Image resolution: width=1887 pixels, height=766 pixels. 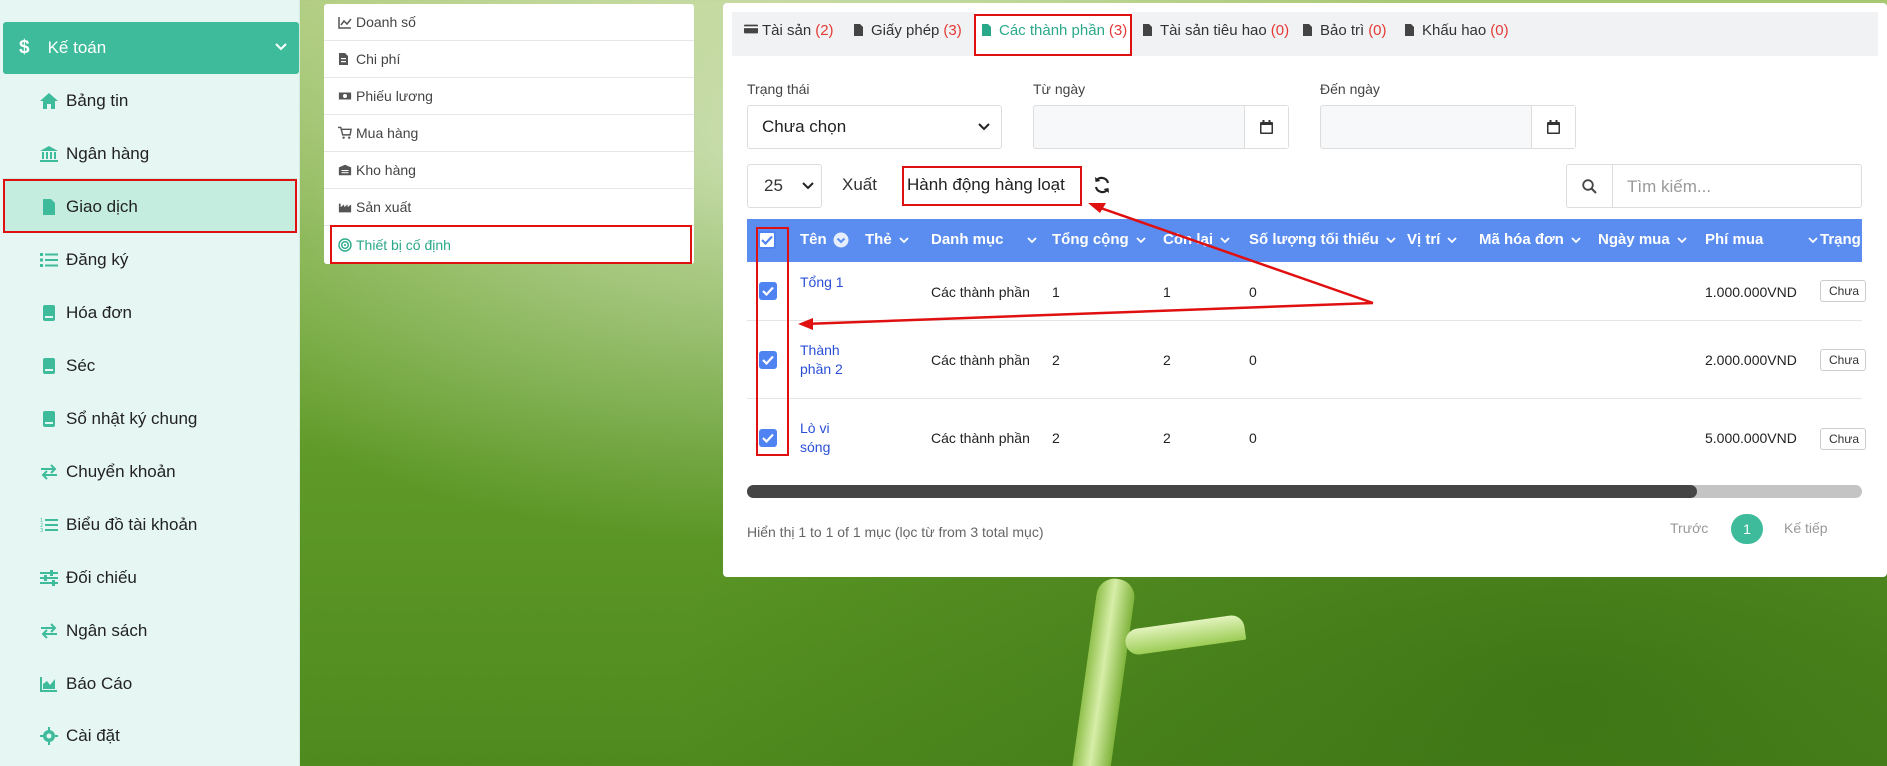 What do you see at coordinates (85, 313) in the screenshot?
I see `sidebar-item-invoices: Hóa đơn` at bounding box center [85, 313].